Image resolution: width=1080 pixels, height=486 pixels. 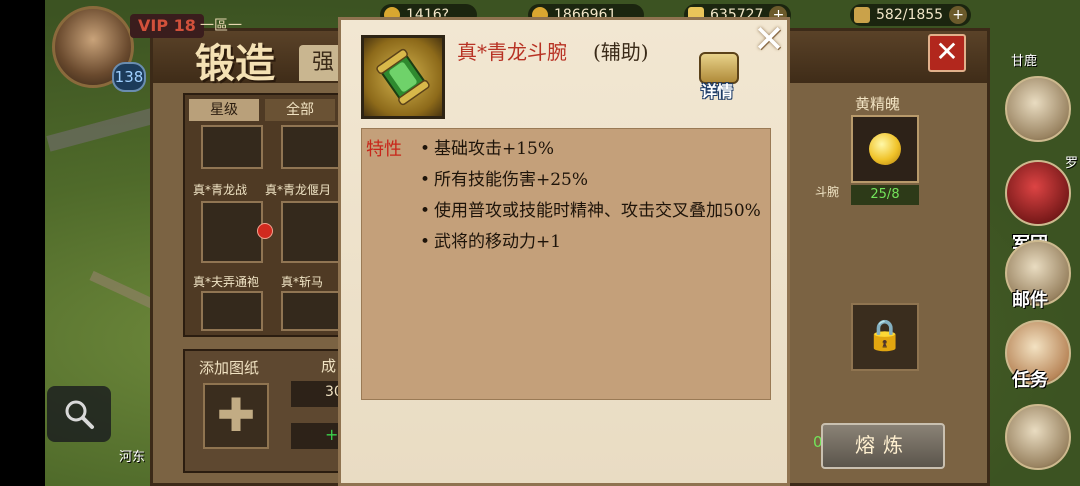 I want to click on filter-all: 全部, so click(x=300, y=110).